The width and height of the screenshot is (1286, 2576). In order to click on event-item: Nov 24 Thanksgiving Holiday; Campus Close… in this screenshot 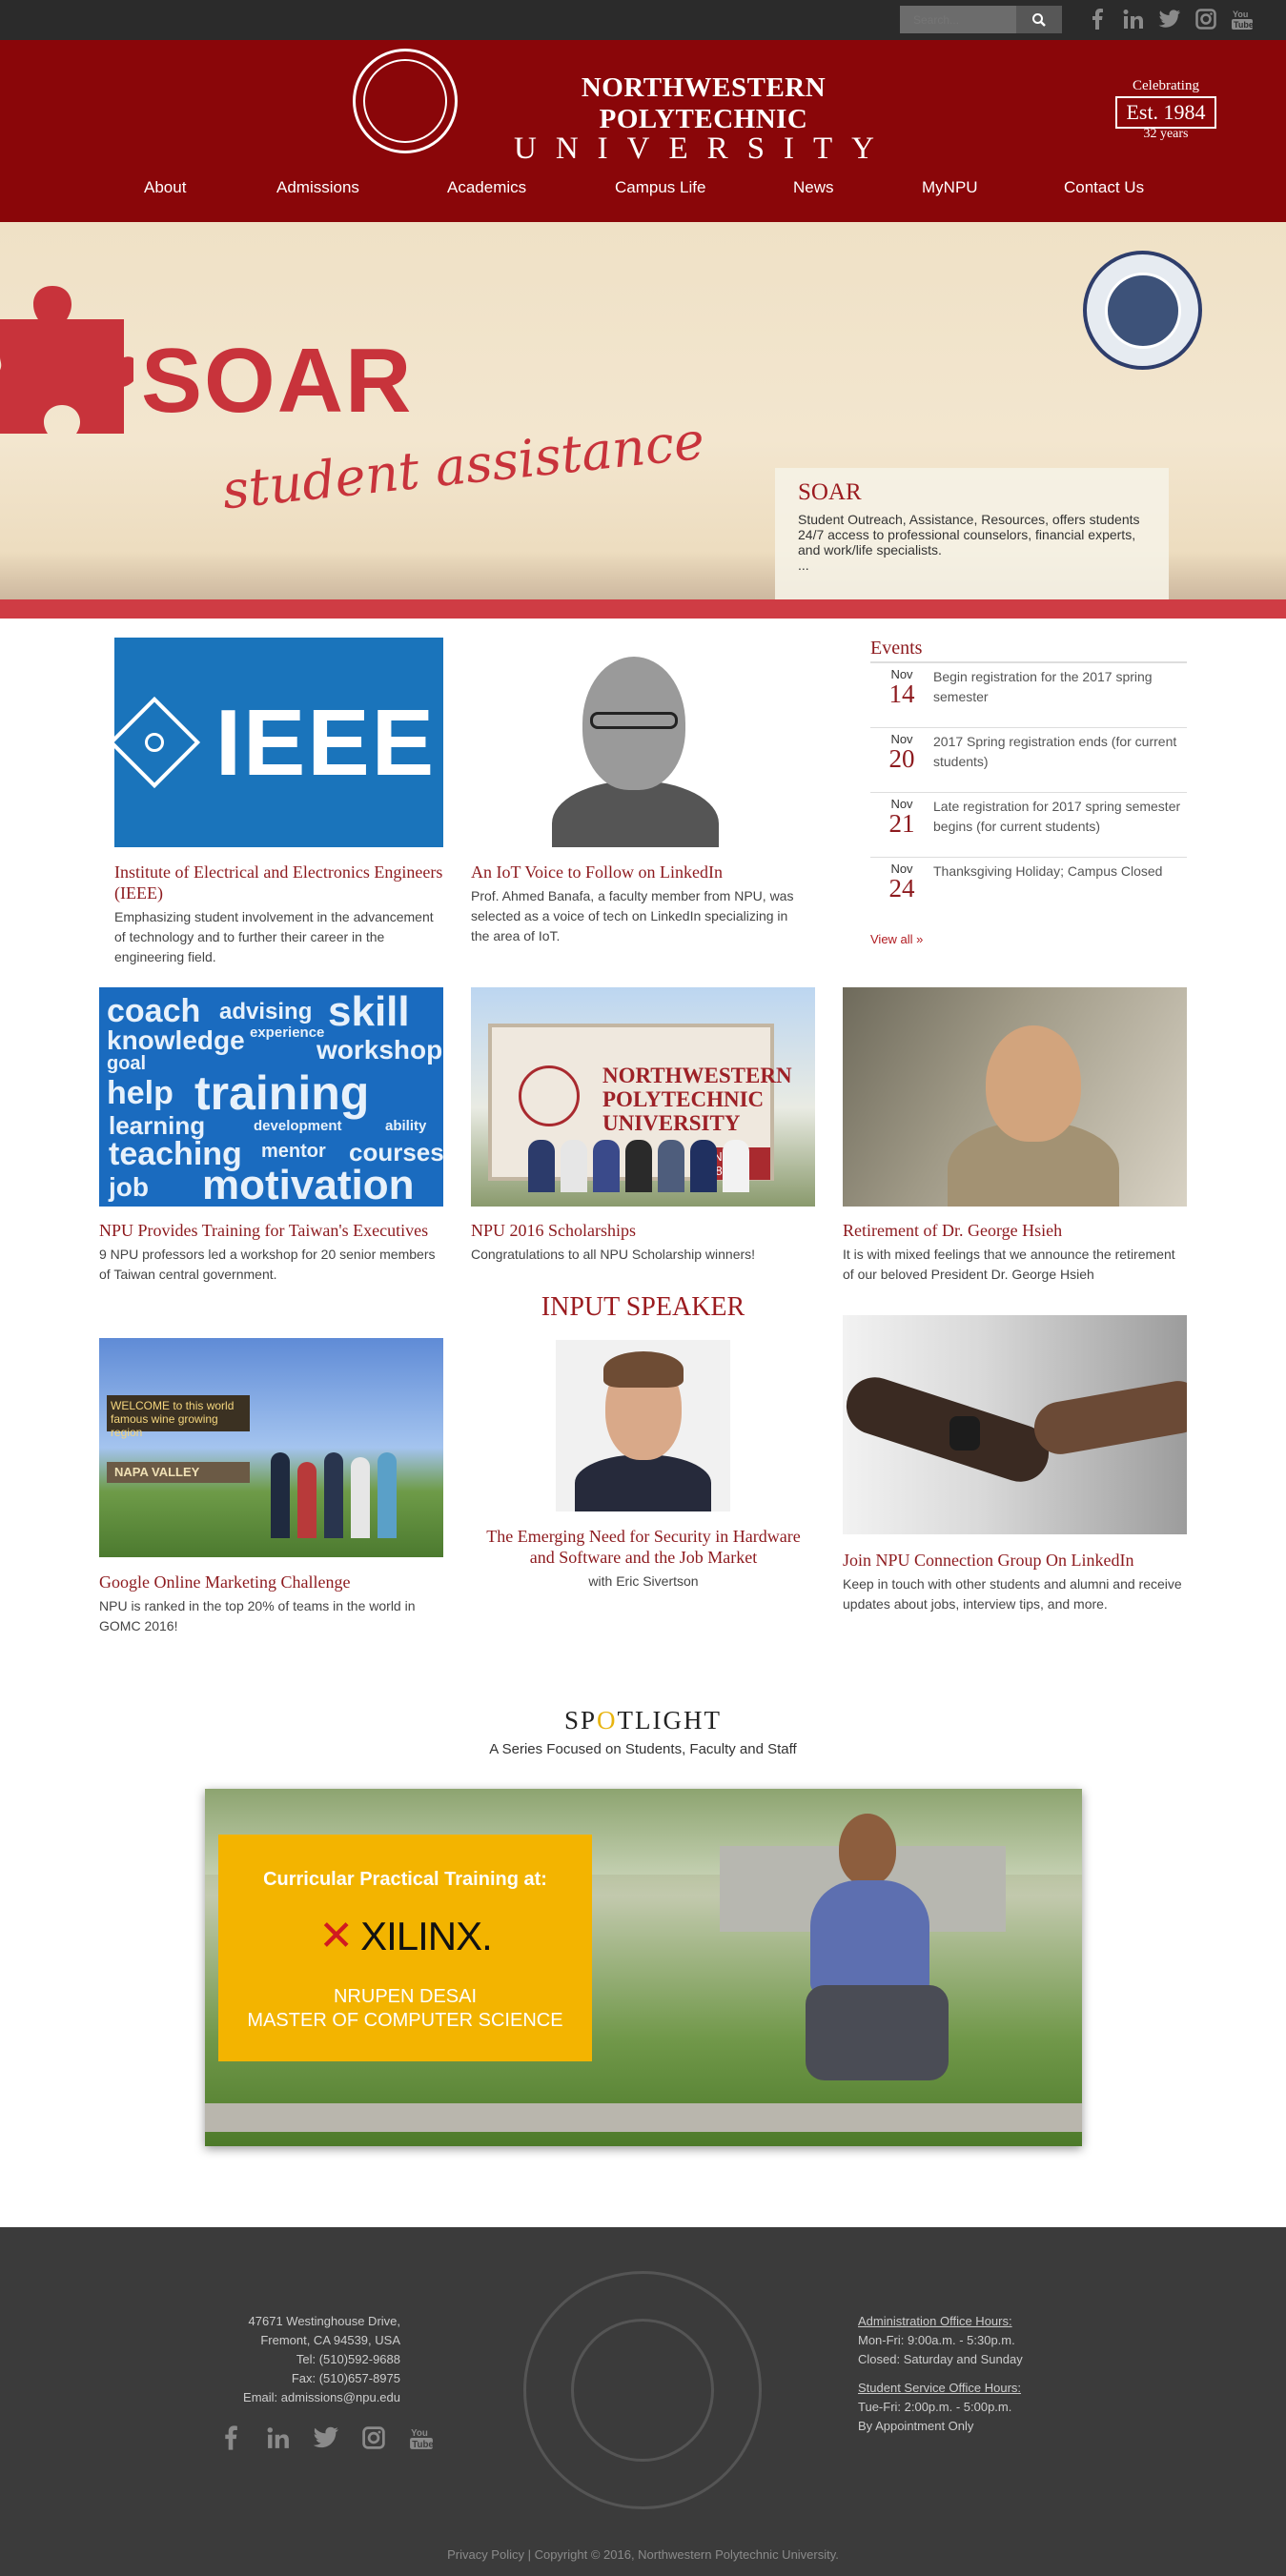, I will do `click(1029, 890)`.